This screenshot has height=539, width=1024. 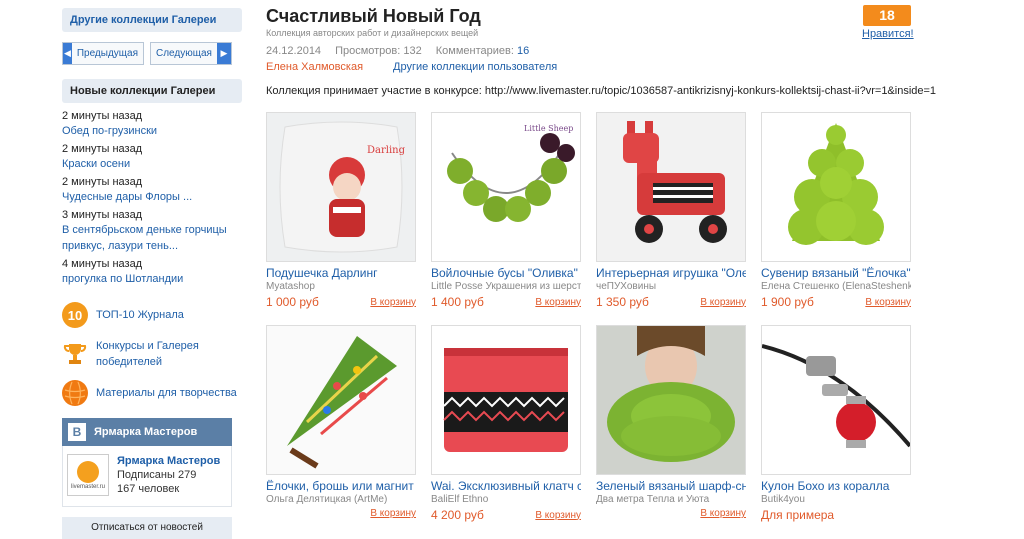 I want to click on comments-label: Комментариев:, so click(x=474, y=51).